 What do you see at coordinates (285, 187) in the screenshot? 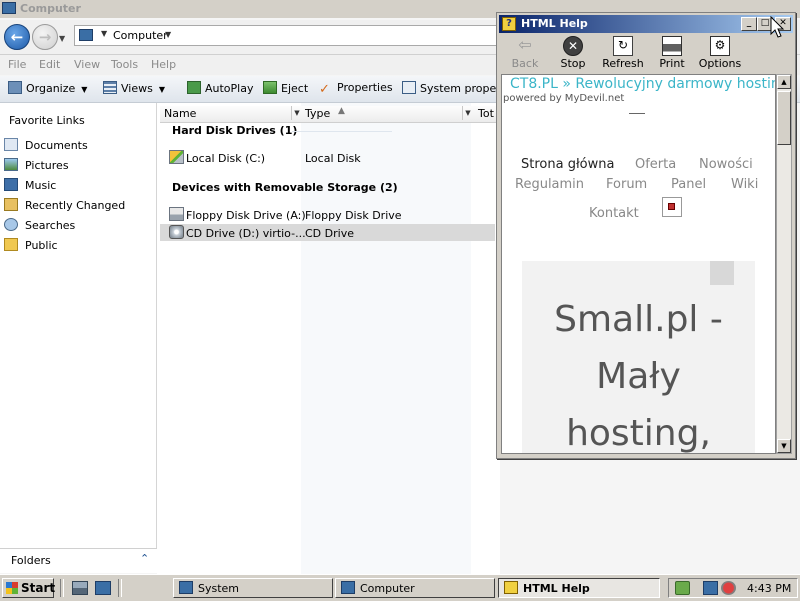
I see `group-header-removable-storage: Devices with Removable Storage (2)` at bounding box center [285, 187].